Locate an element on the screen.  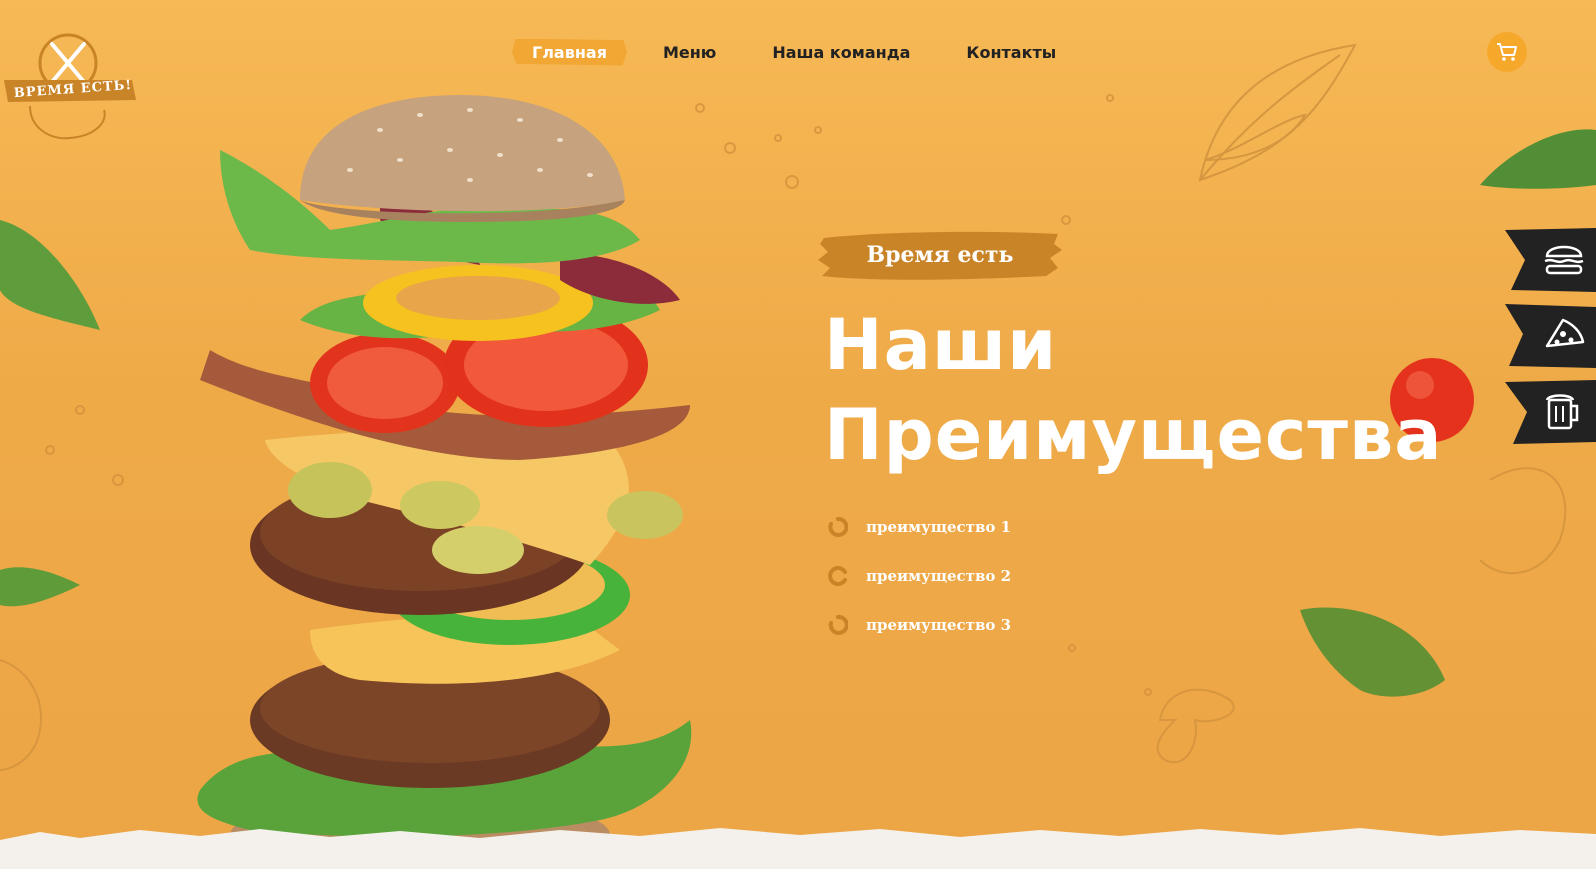
hero-tag: Время есть is located at coordinates (940, 255).